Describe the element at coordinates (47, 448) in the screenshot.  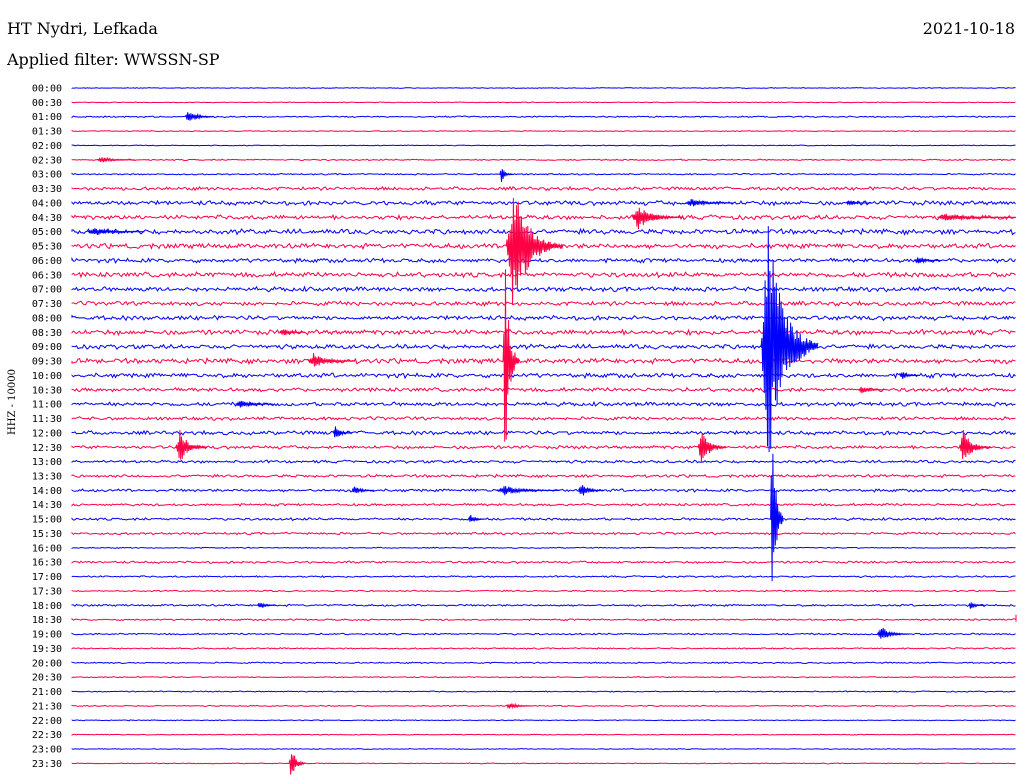
I see `time-tick-label: 12:30` at that location.